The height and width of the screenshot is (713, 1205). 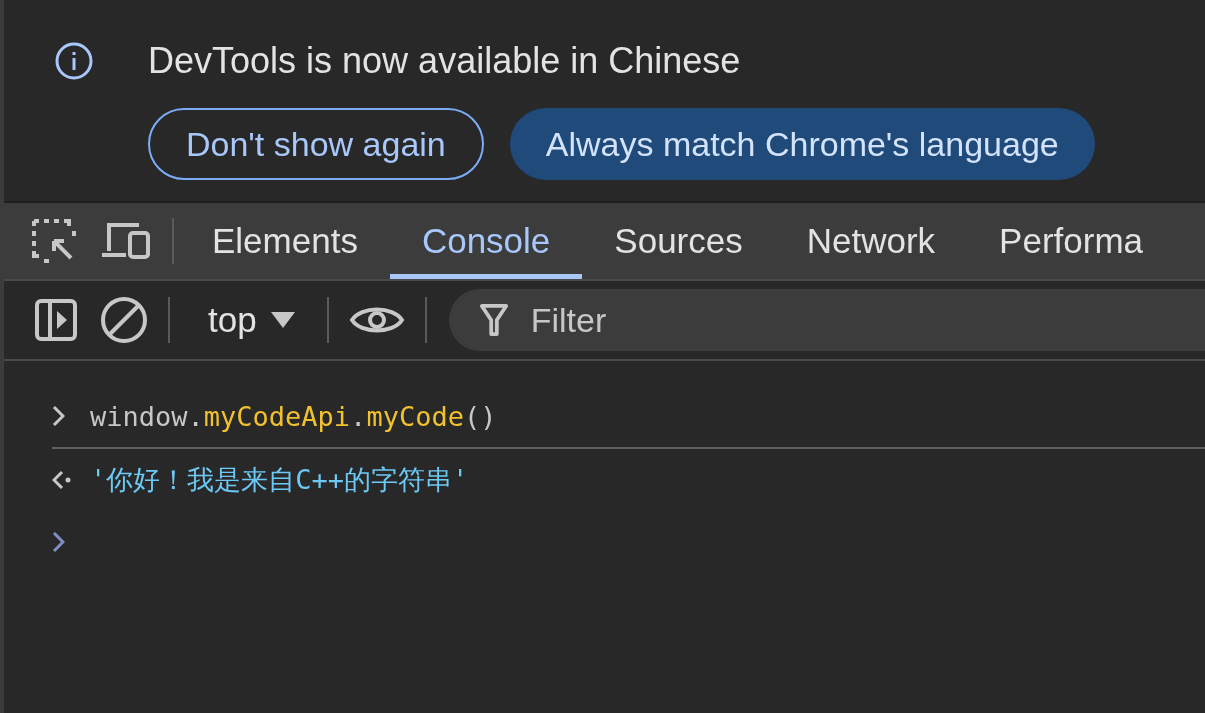 What do you see at coordinates (279, 480) in the screenshot?
I see `result-value: '你好！我是来自C++的字符串'` at bounding box center [279, 480].